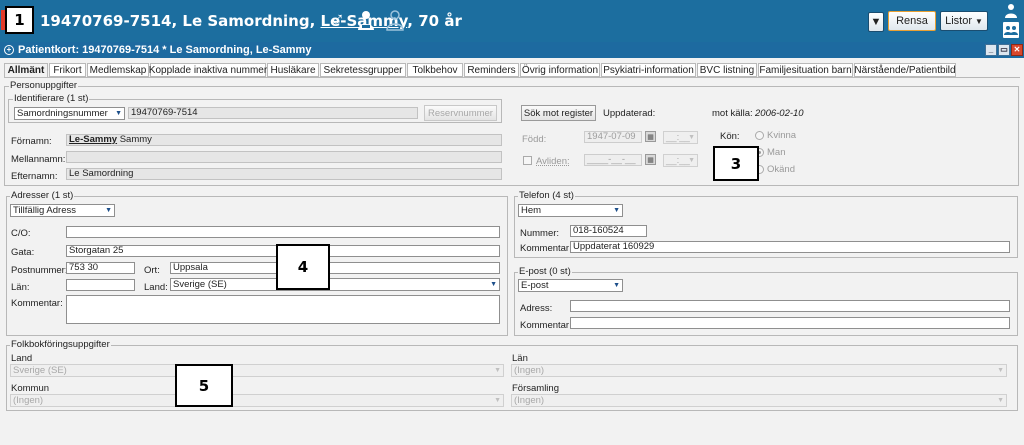  Describe the element at coordinates (335, 284) in the screenshot. I see `country-select: Sverige (SE) ▼` at that location.